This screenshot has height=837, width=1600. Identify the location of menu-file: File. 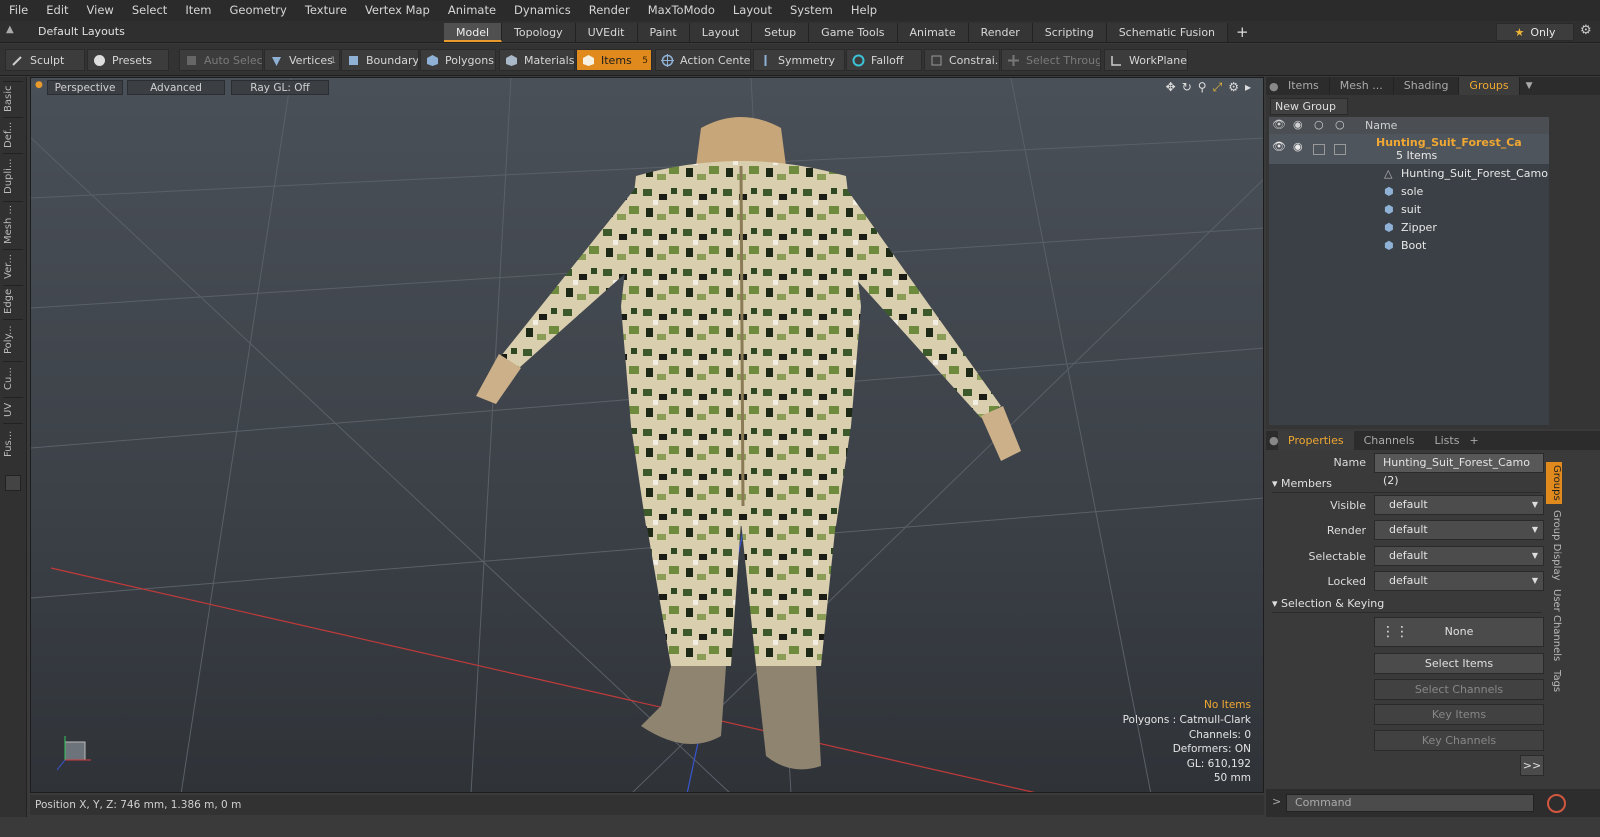
(18, 10).